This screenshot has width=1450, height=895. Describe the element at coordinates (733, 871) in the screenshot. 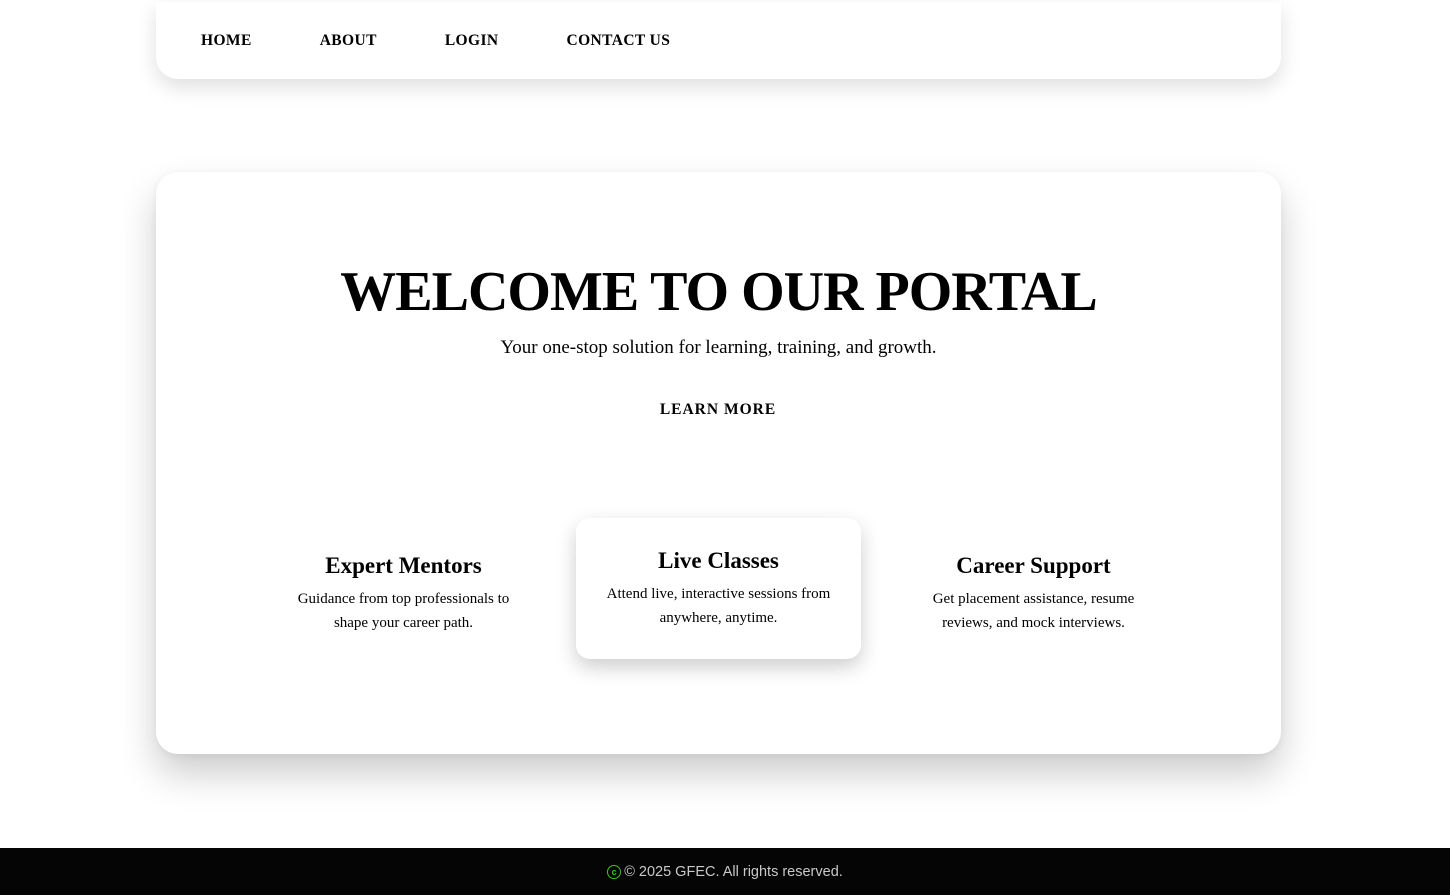

I see `footer-text: © 2025 GFEC. All rights reserved.` at that location.